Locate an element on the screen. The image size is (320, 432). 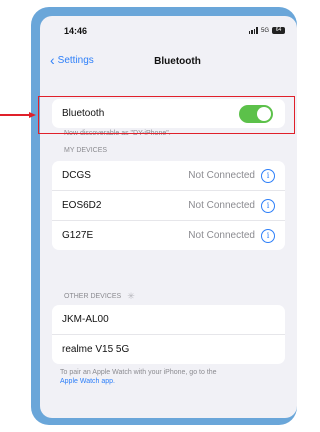
device-name: EOS6D2 is located at coordinates (82, 205).